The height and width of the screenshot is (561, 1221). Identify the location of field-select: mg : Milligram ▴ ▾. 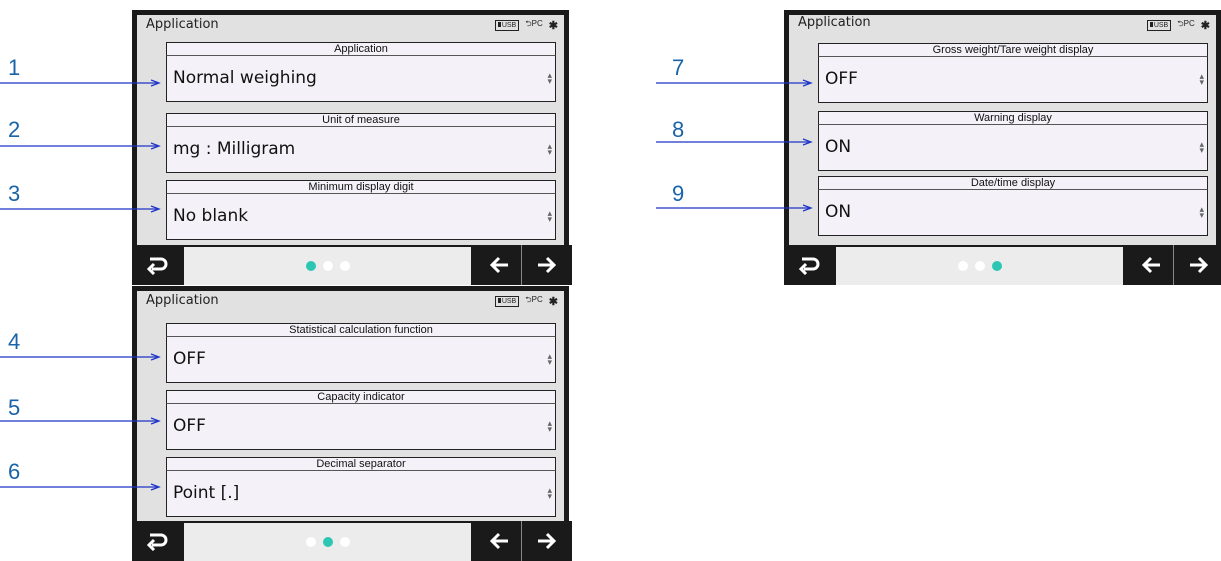
(361, 149).